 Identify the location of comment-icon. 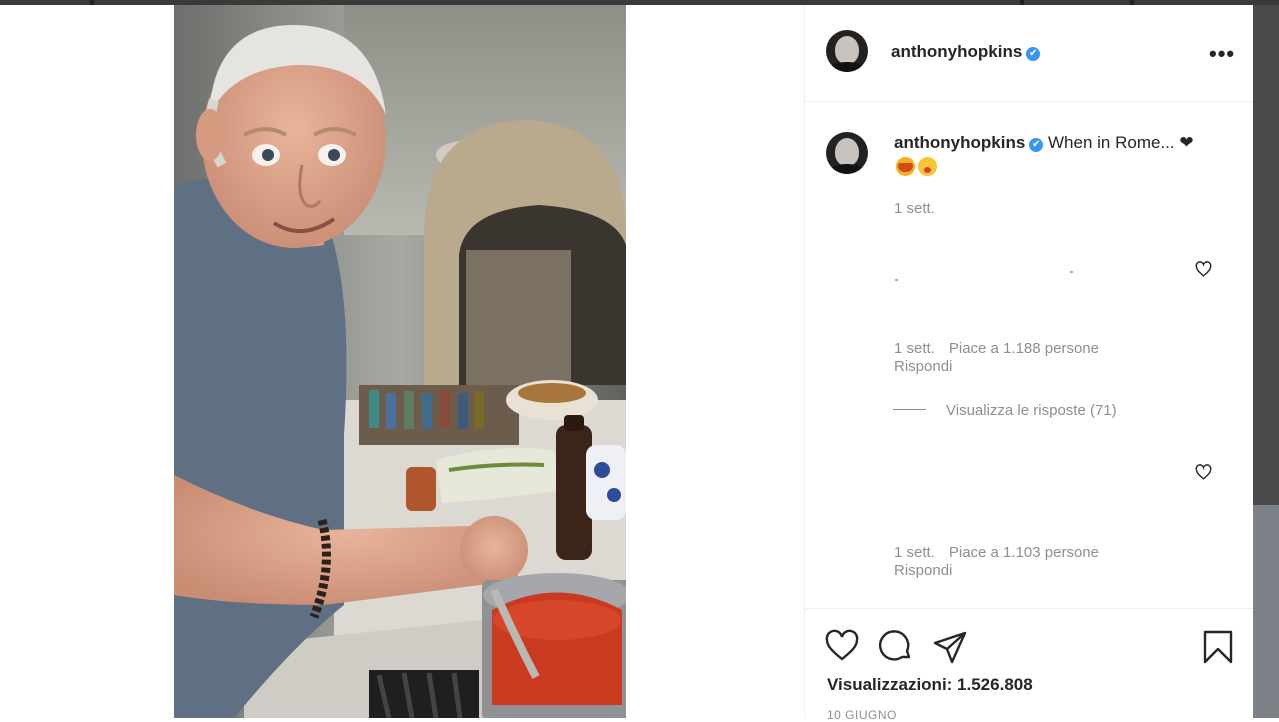
(896, 647).